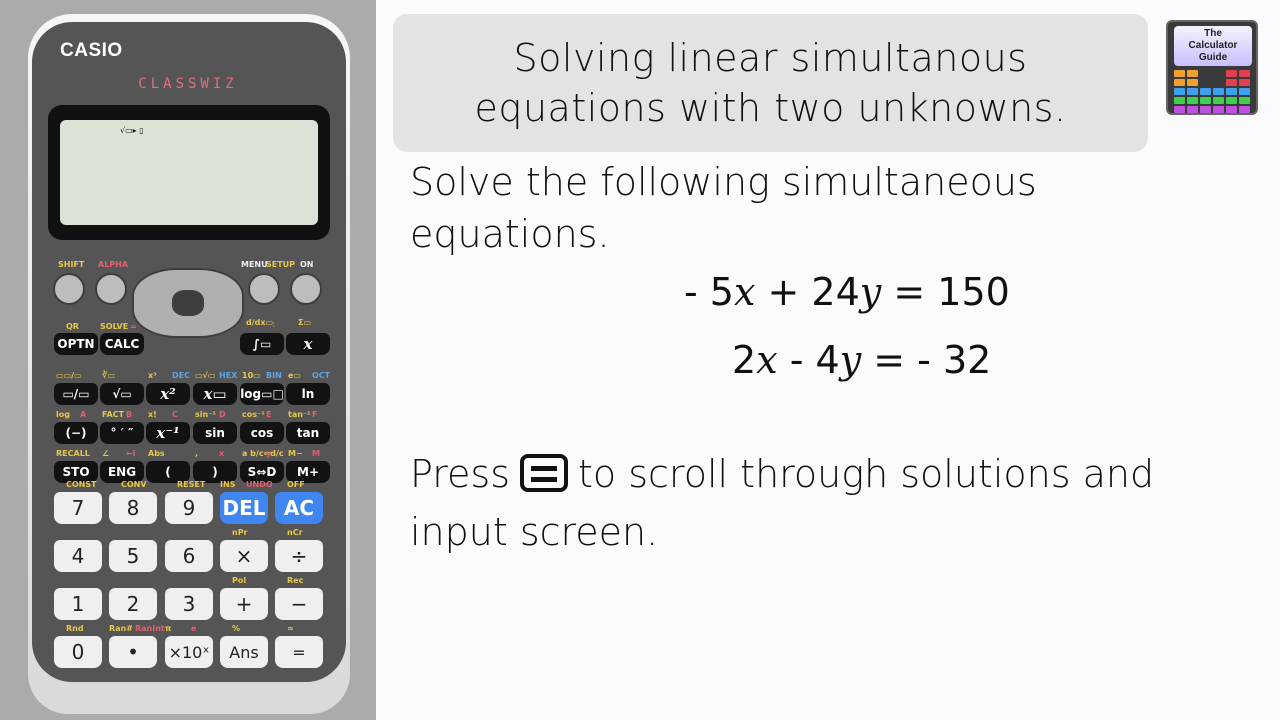 This screenshot has width=1280, height=720. I want to click on eq1-coef-y: + 24, so click(813, 292).